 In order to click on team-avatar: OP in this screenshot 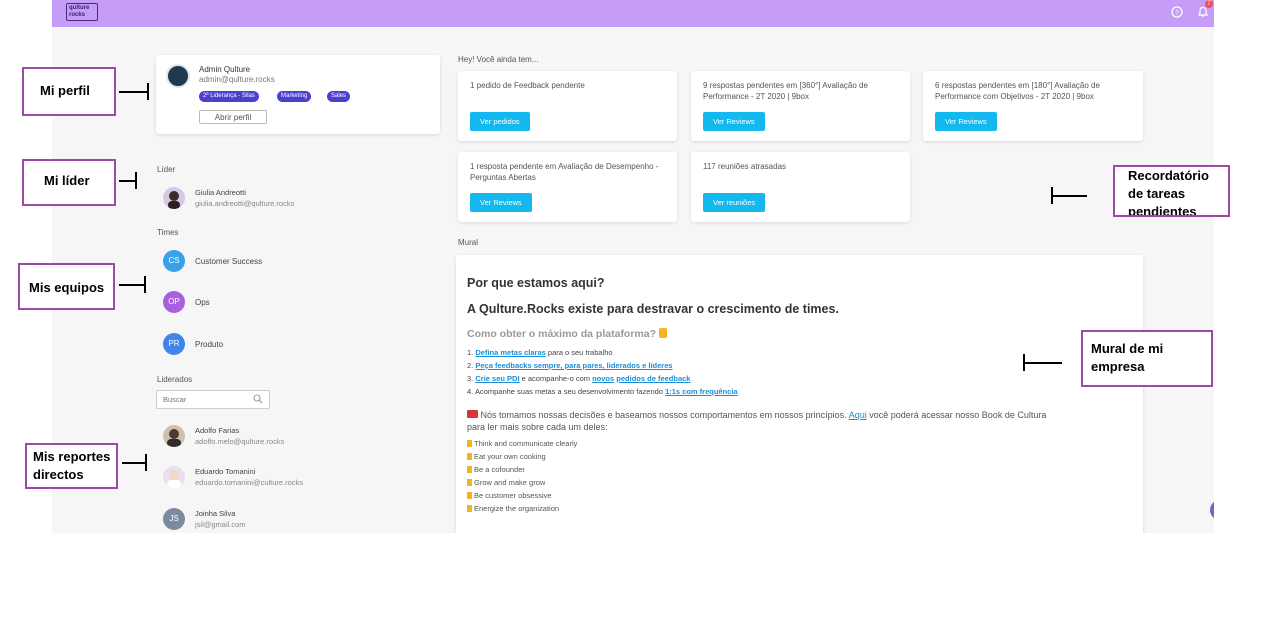, I will do `click(174, 302)`.